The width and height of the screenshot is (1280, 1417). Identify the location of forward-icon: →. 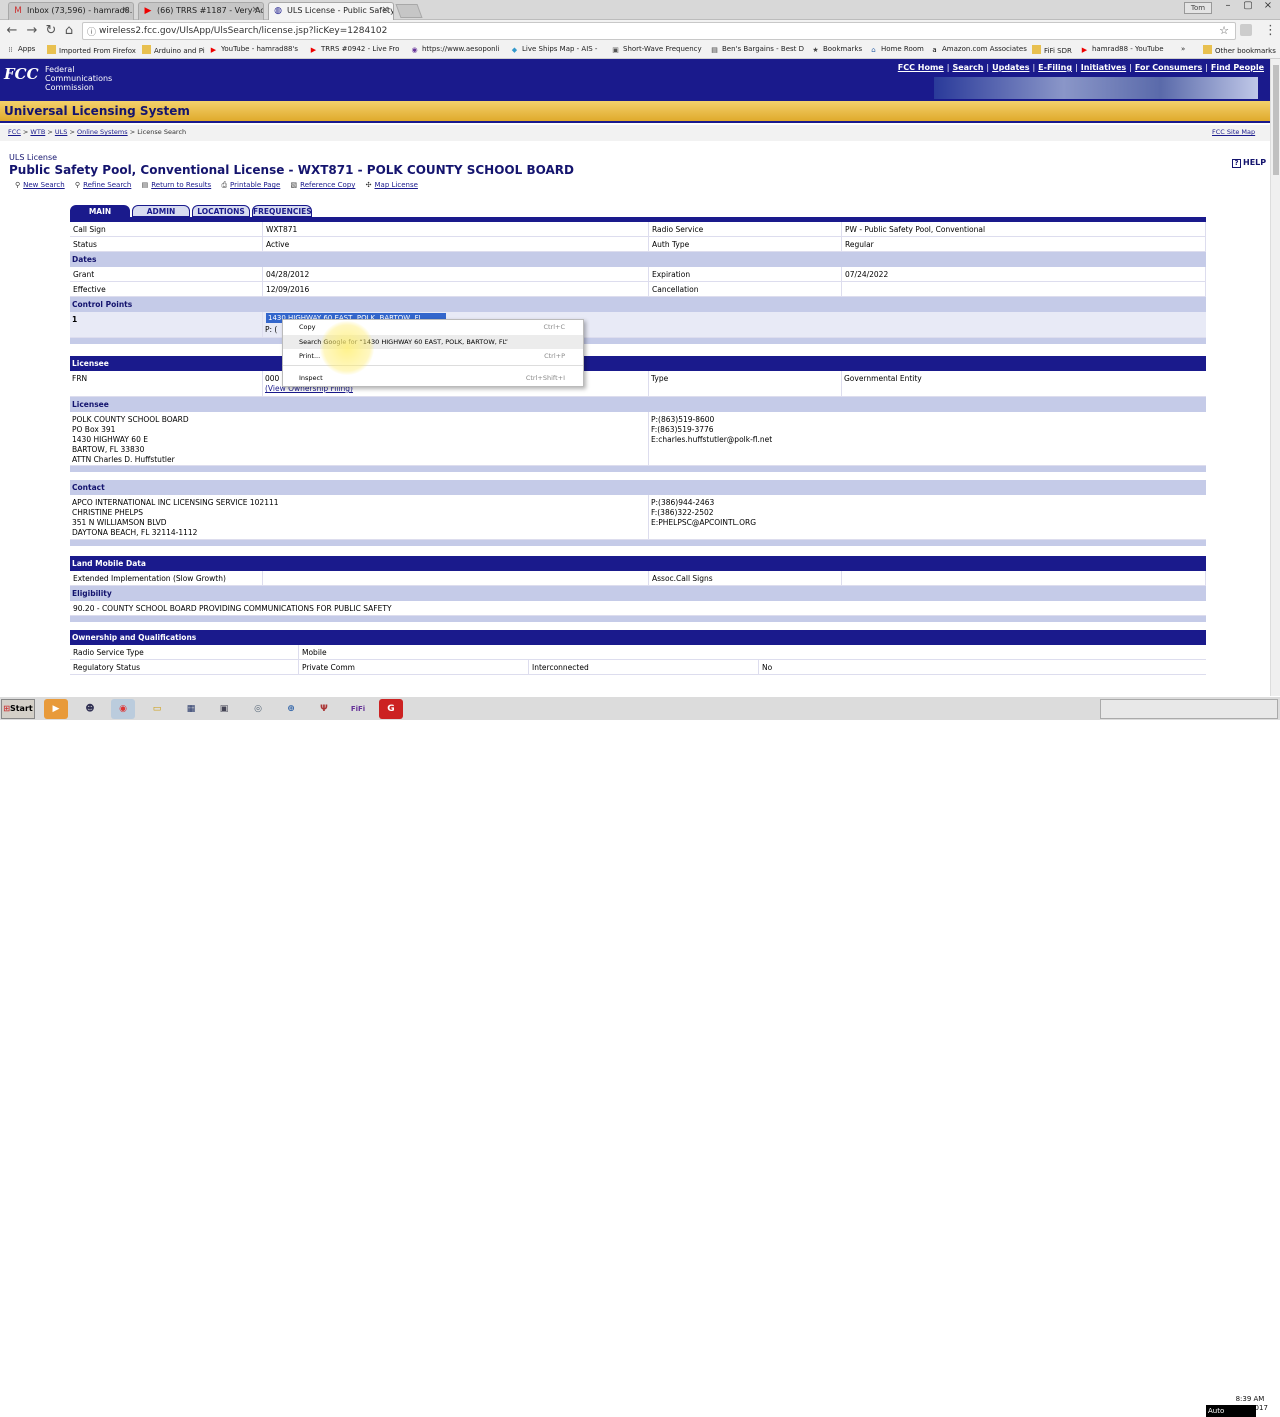
(32, 31).